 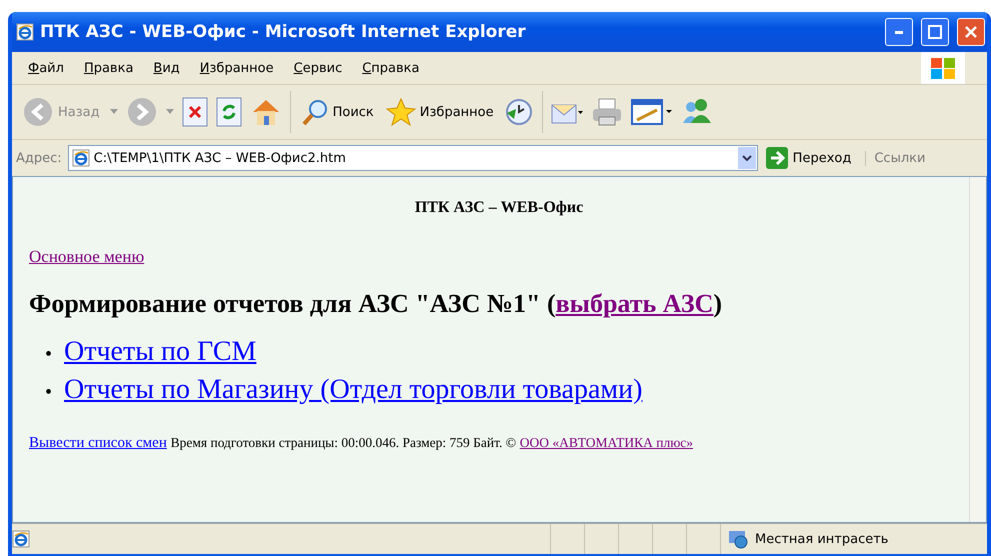 I want to click on company-link: ООО «АВТОМАТИКА плюс», so click(x=607, y=442).